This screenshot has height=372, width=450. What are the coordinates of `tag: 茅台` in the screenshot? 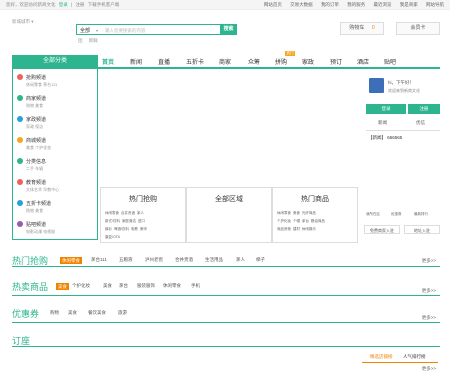 It's located at (123, 286).